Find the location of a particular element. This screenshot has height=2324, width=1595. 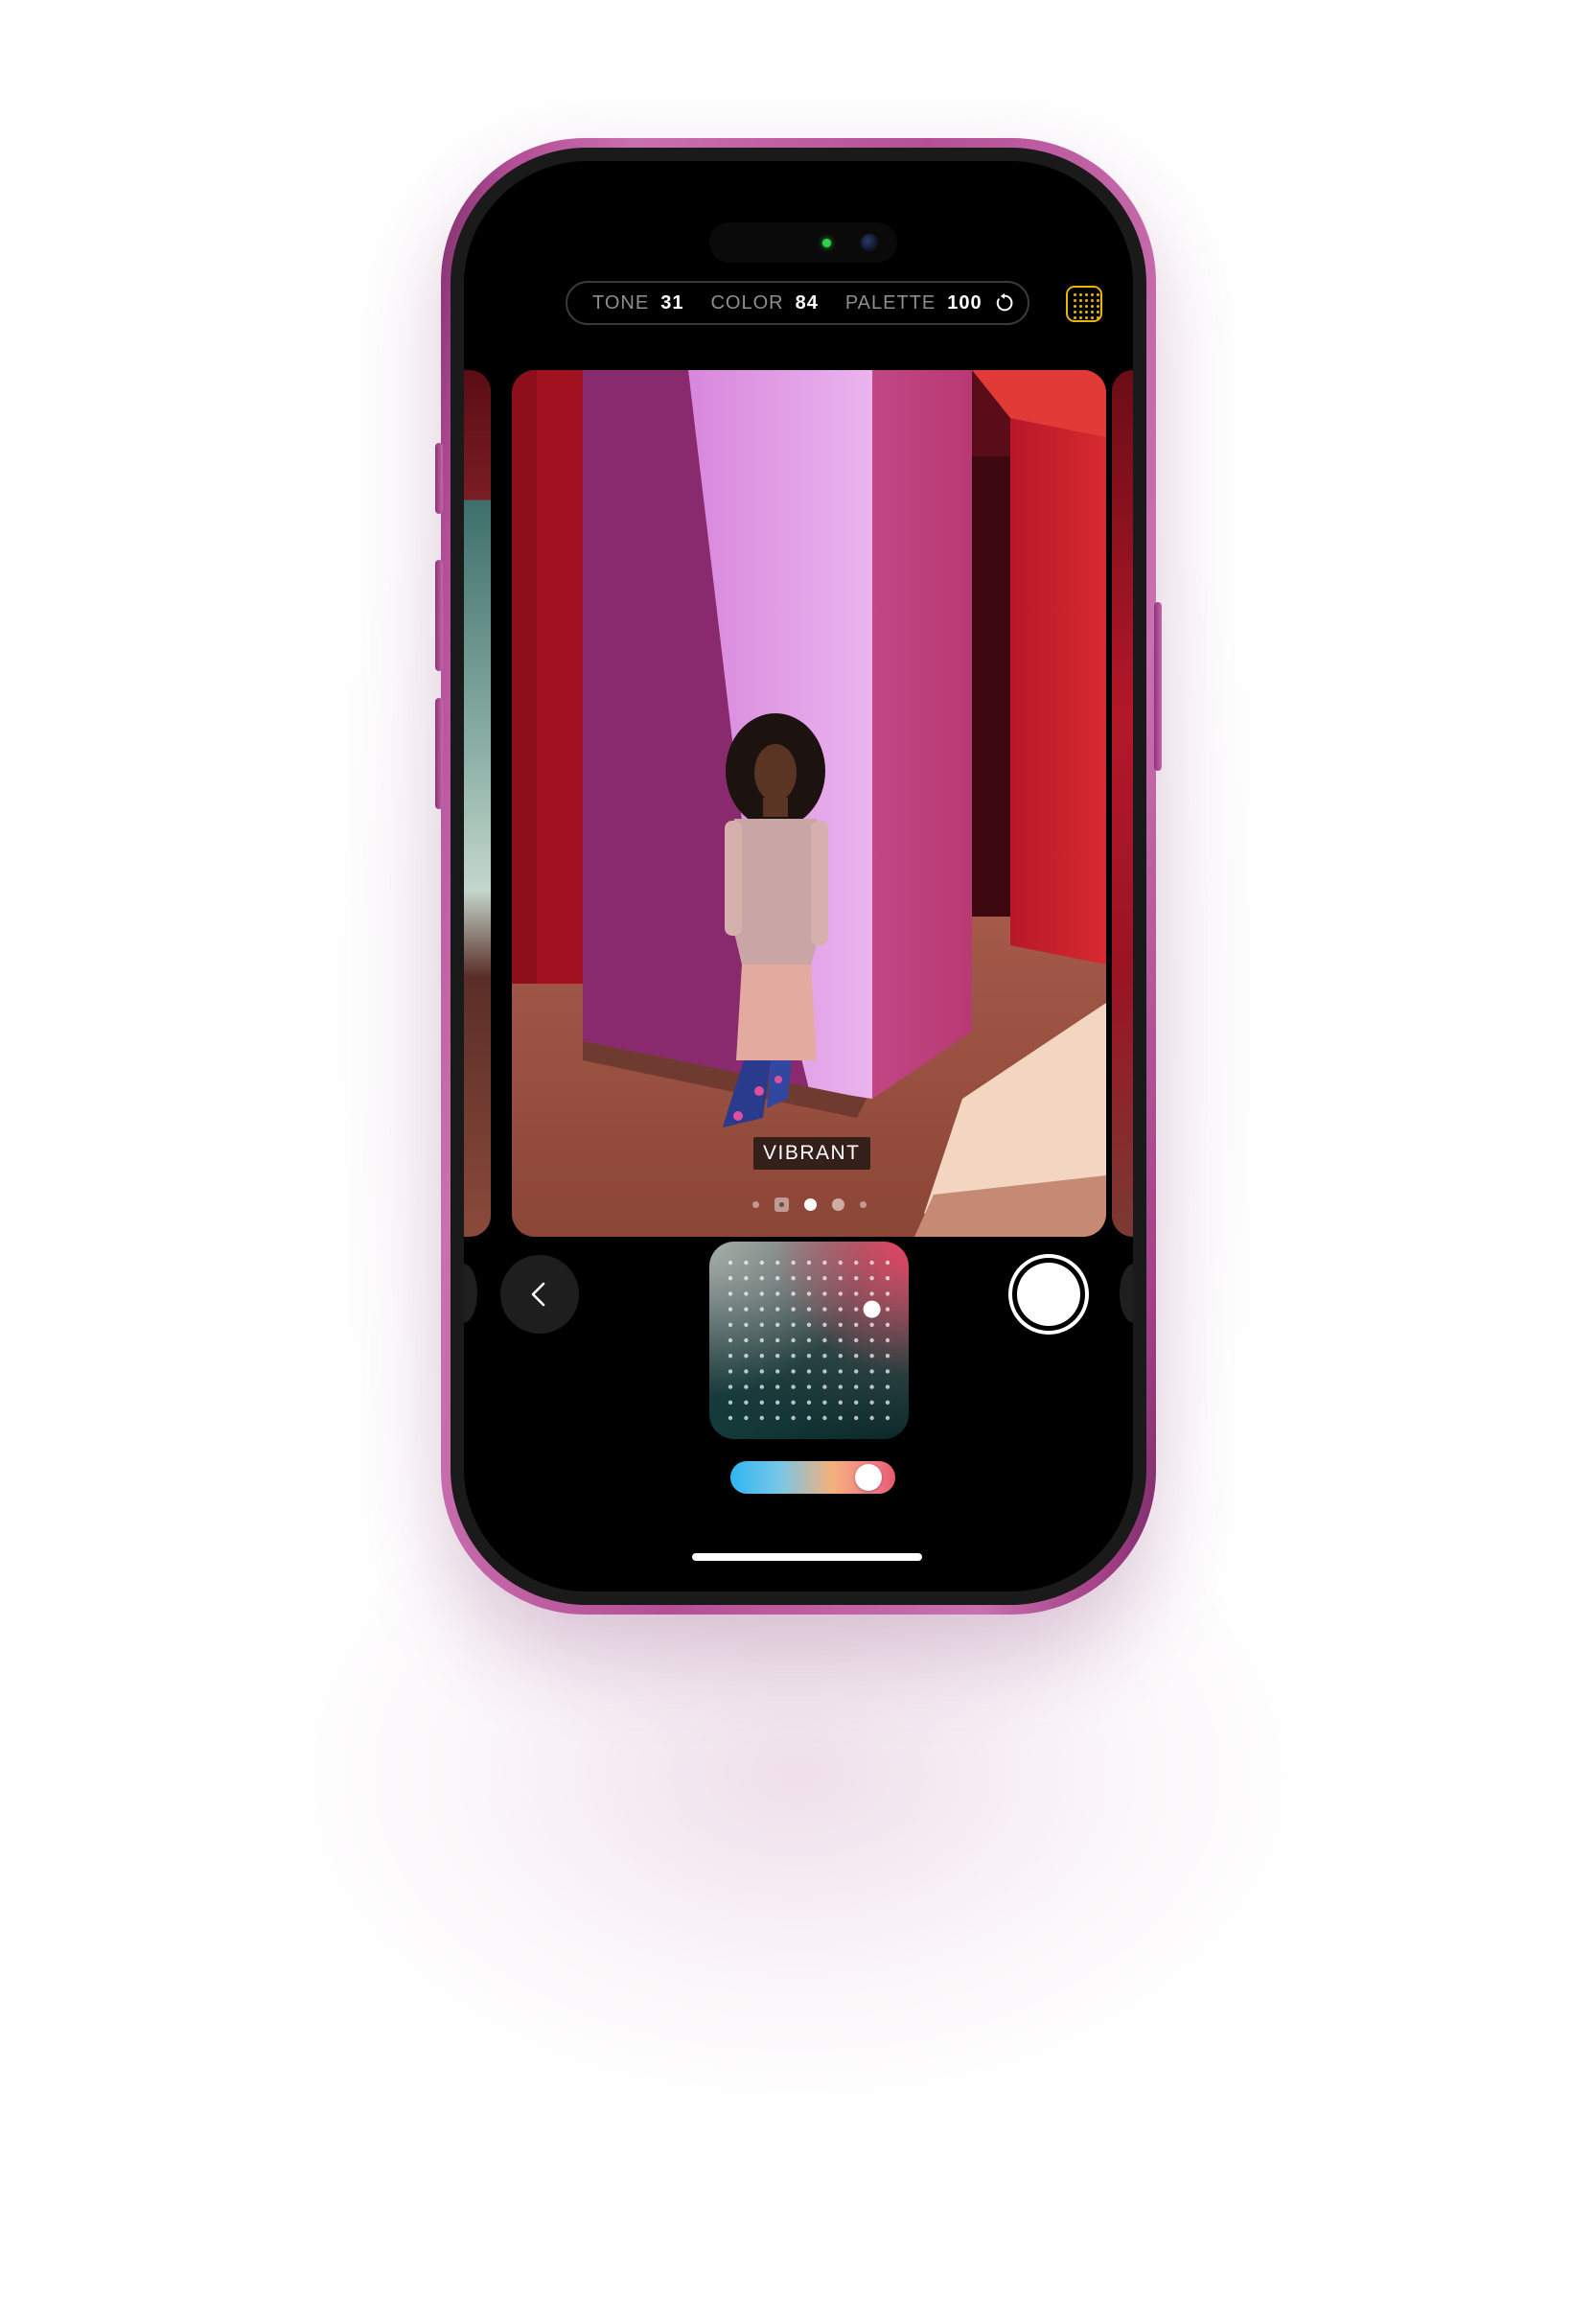

tone-color-pad is located at coordinates (809, 1340).